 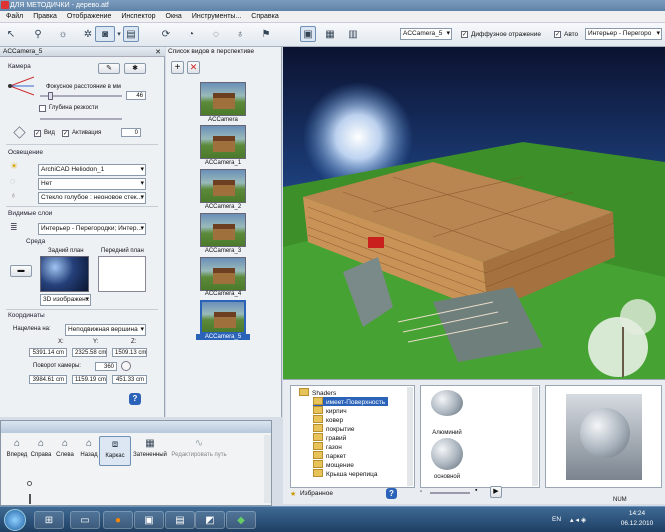 I want to click on foreground-image, so click(x=122, y=274).